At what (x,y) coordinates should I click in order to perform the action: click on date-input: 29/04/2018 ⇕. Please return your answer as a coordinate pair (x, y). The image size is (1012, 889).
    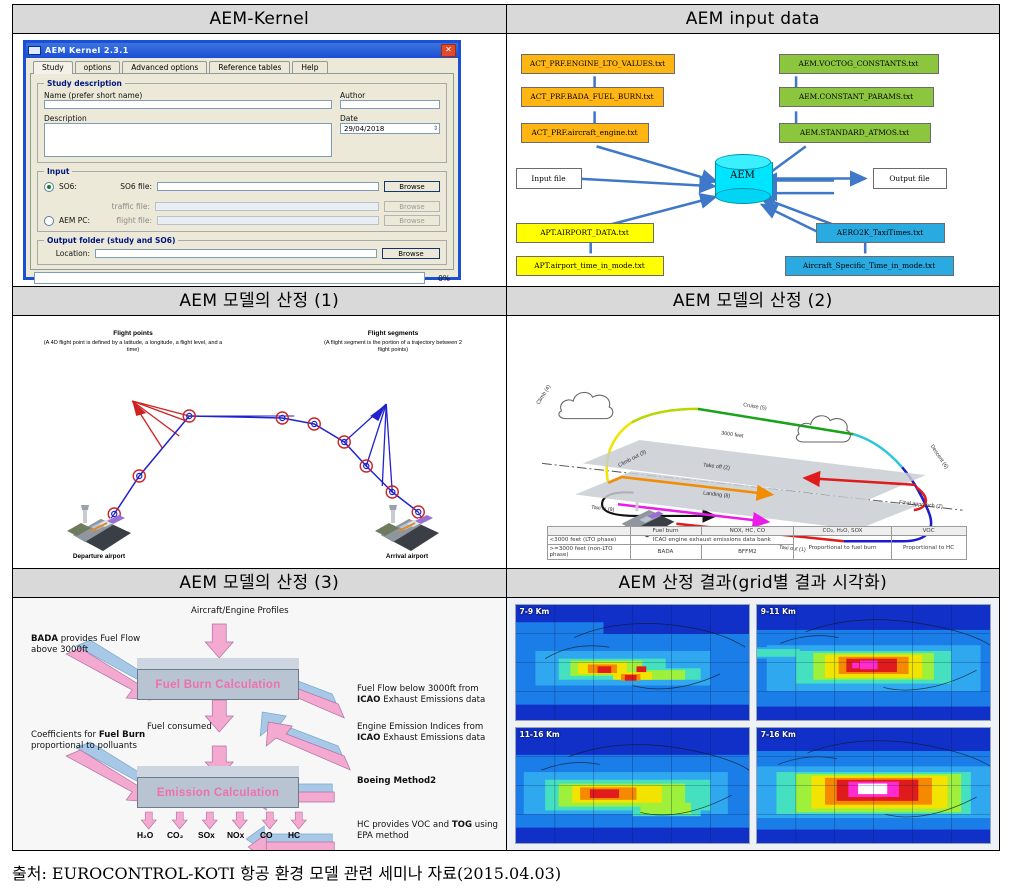
    Looking at the image, I should click on (390, 128).